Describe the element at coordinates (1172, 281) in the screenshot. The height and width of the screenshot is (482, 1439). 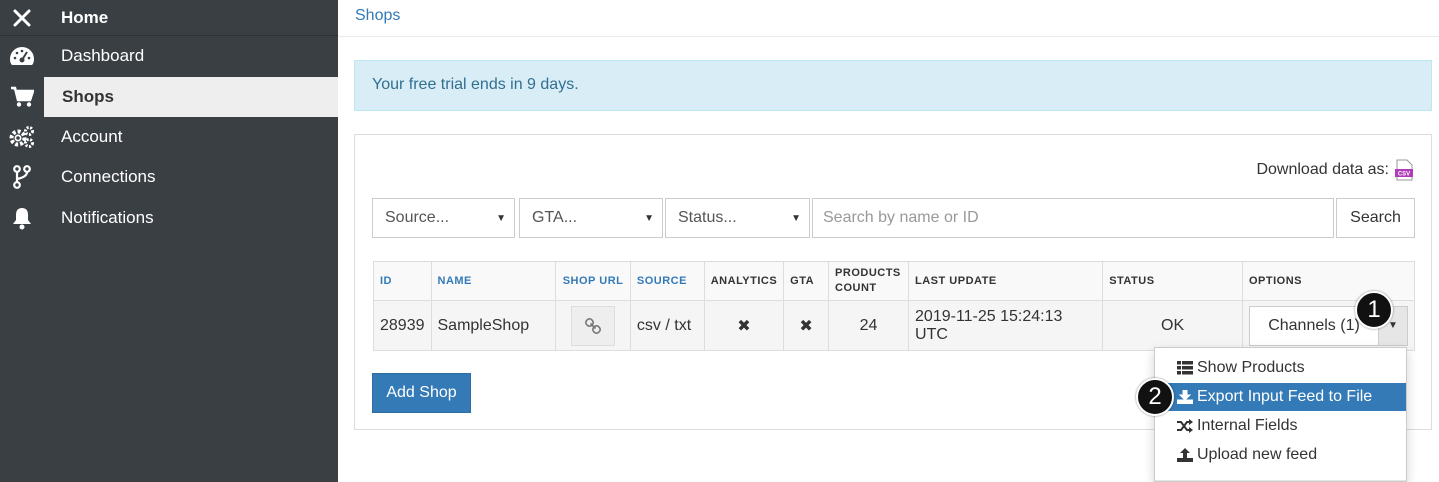
I see `column-header-status: STATUS` at that location.